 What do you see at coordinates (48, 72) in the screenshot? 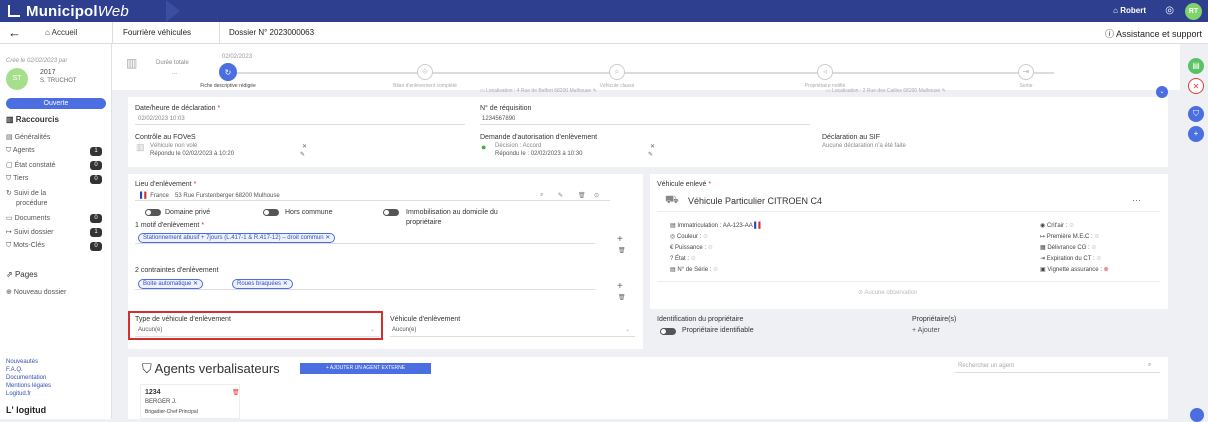
I see `creator-year: 2017` at bounding box center [48, 72].